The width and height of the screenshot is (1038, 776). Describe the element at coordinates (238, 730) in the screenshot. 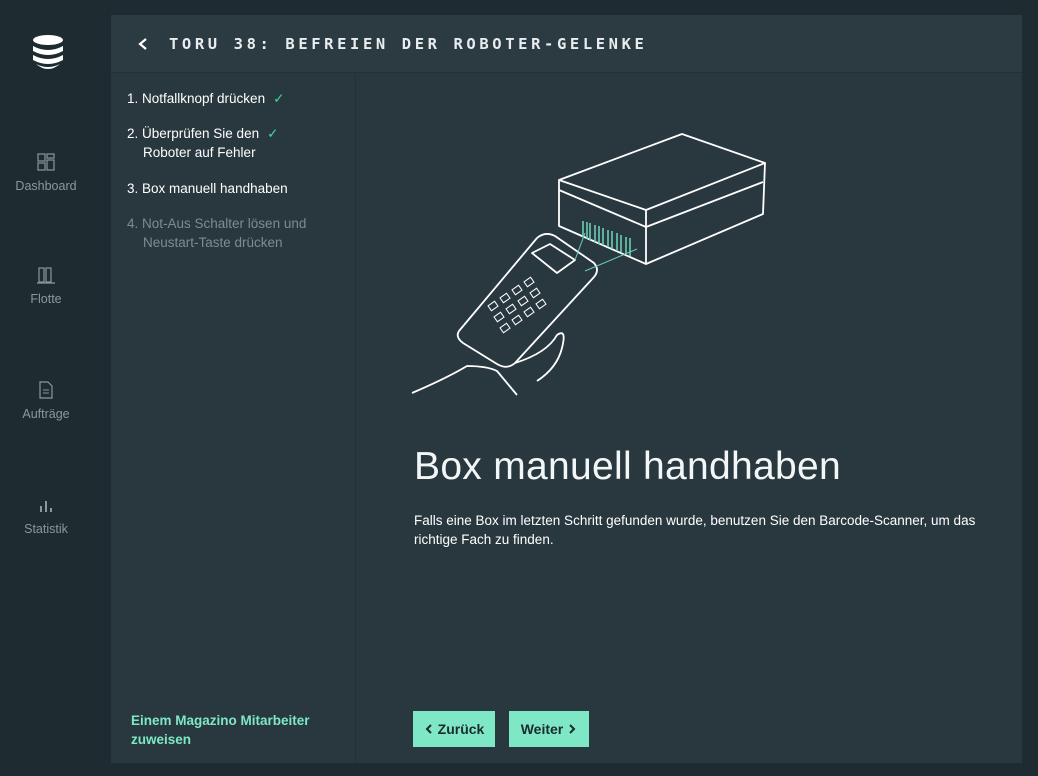

I see `assign-employee-link: Einem Magazino Mitarbeiter zuweisen` at that location.